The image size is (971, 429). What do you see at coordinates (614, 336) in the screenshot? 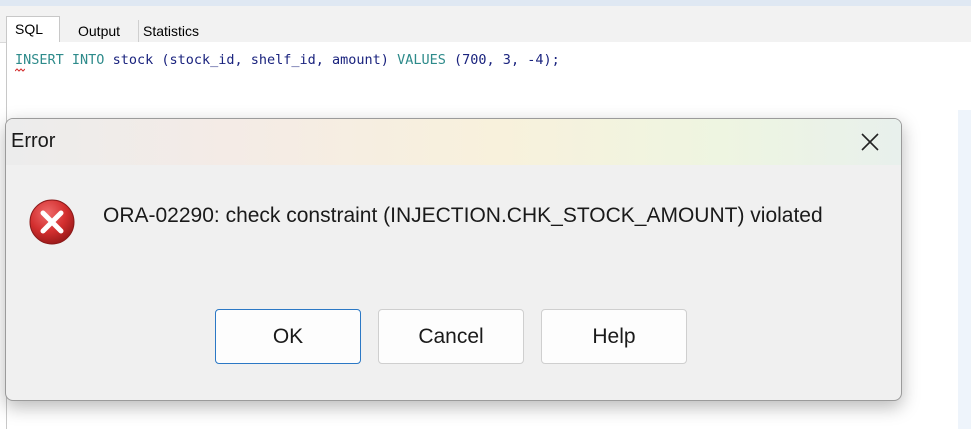
I see `help-button: Help` at bounding box center [614, 336].